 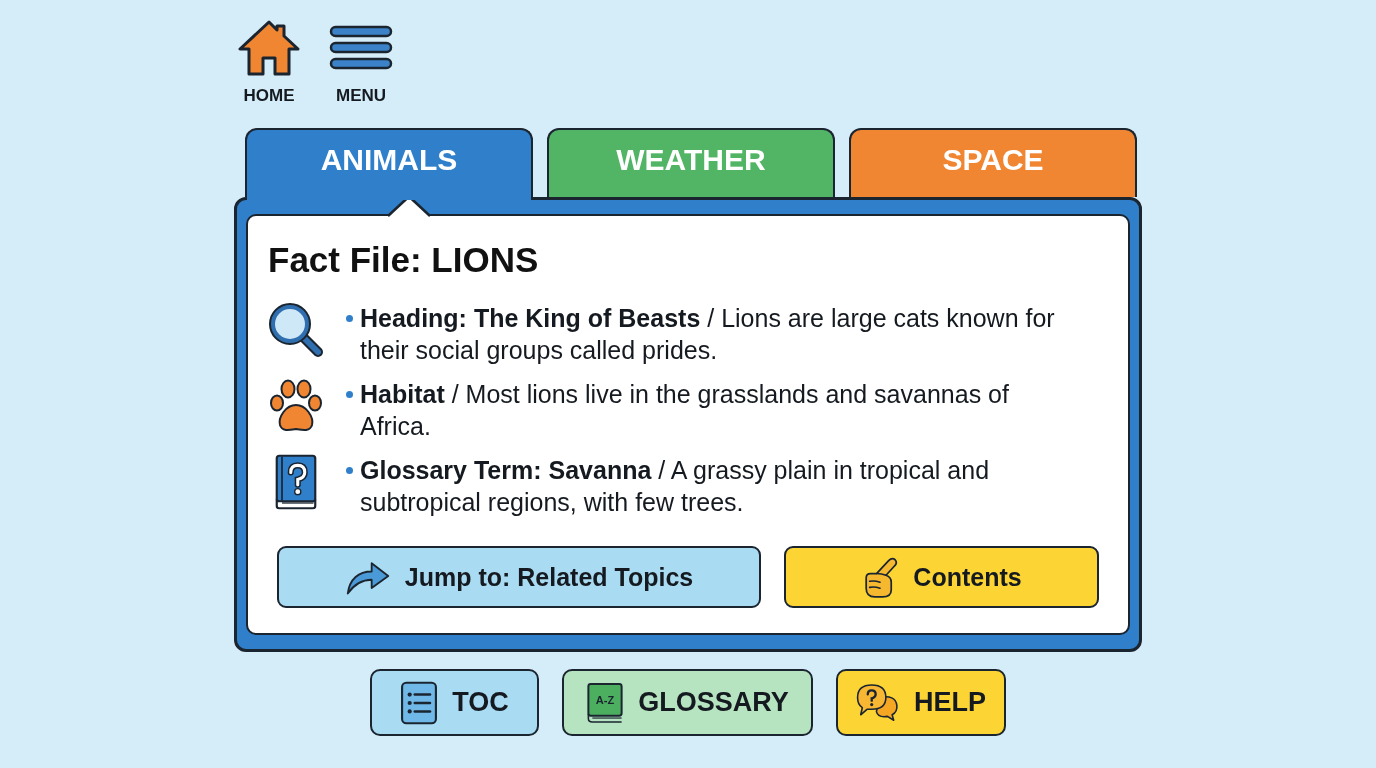 What do you see at coordinates (296, 406) in the screenshot?
I see `paw-icon` at bounding box center [296, 406].